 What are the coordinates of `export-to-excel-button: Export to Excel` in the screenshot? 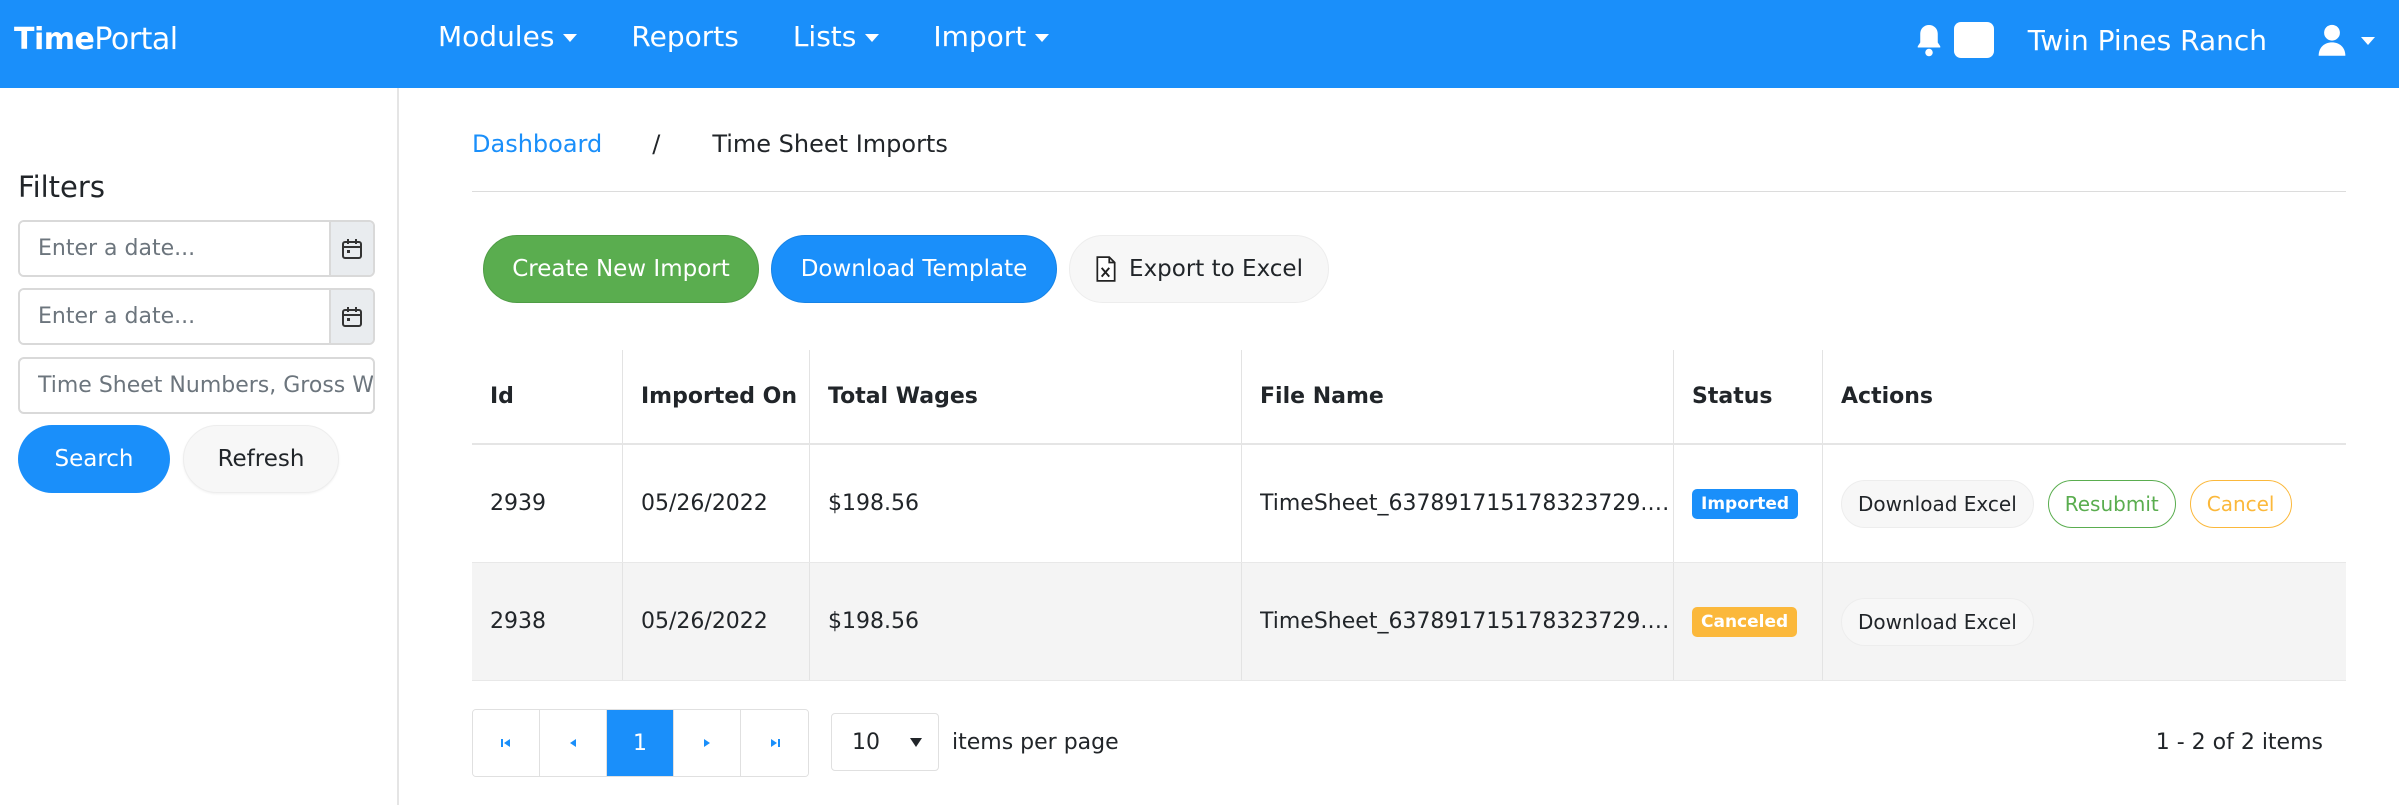 It's located at (1199, 269).